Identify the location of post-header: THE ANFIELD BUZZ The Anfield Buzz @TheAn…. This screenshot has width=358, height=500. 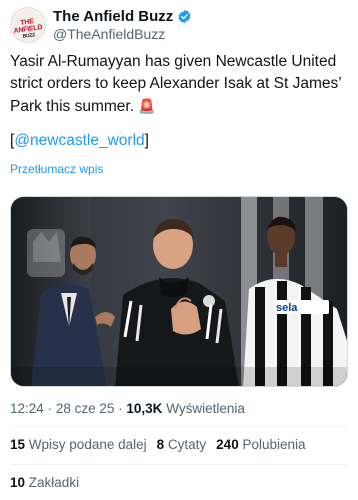
(179, 27).